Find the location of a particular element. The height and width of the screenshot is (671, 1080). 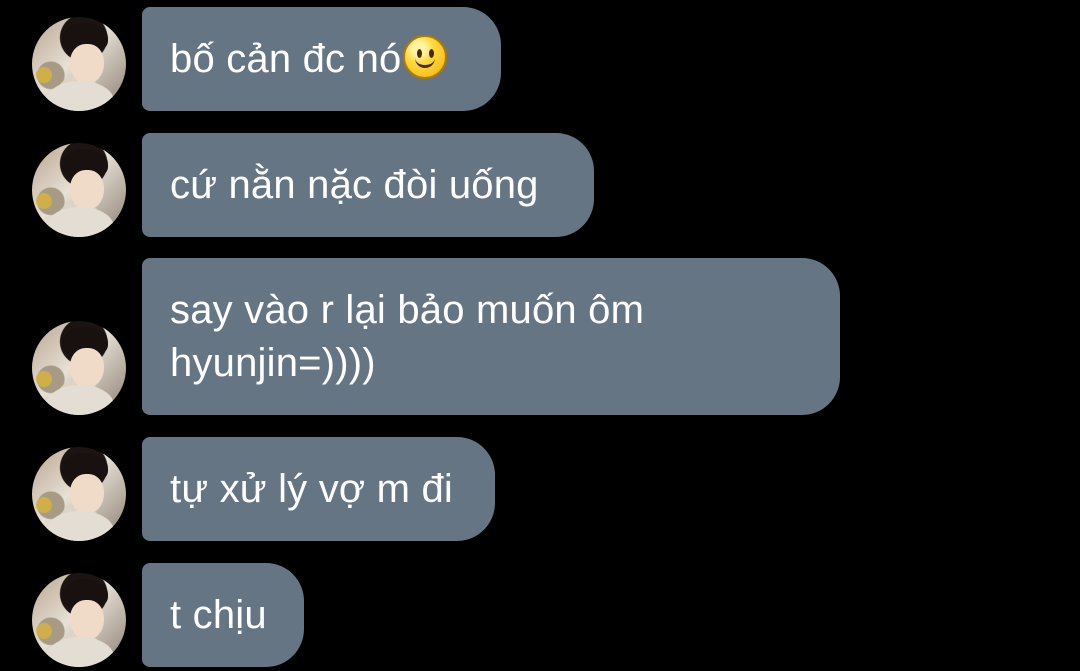

slightly-smiling-face-icon is located at coordinates (425, 57).